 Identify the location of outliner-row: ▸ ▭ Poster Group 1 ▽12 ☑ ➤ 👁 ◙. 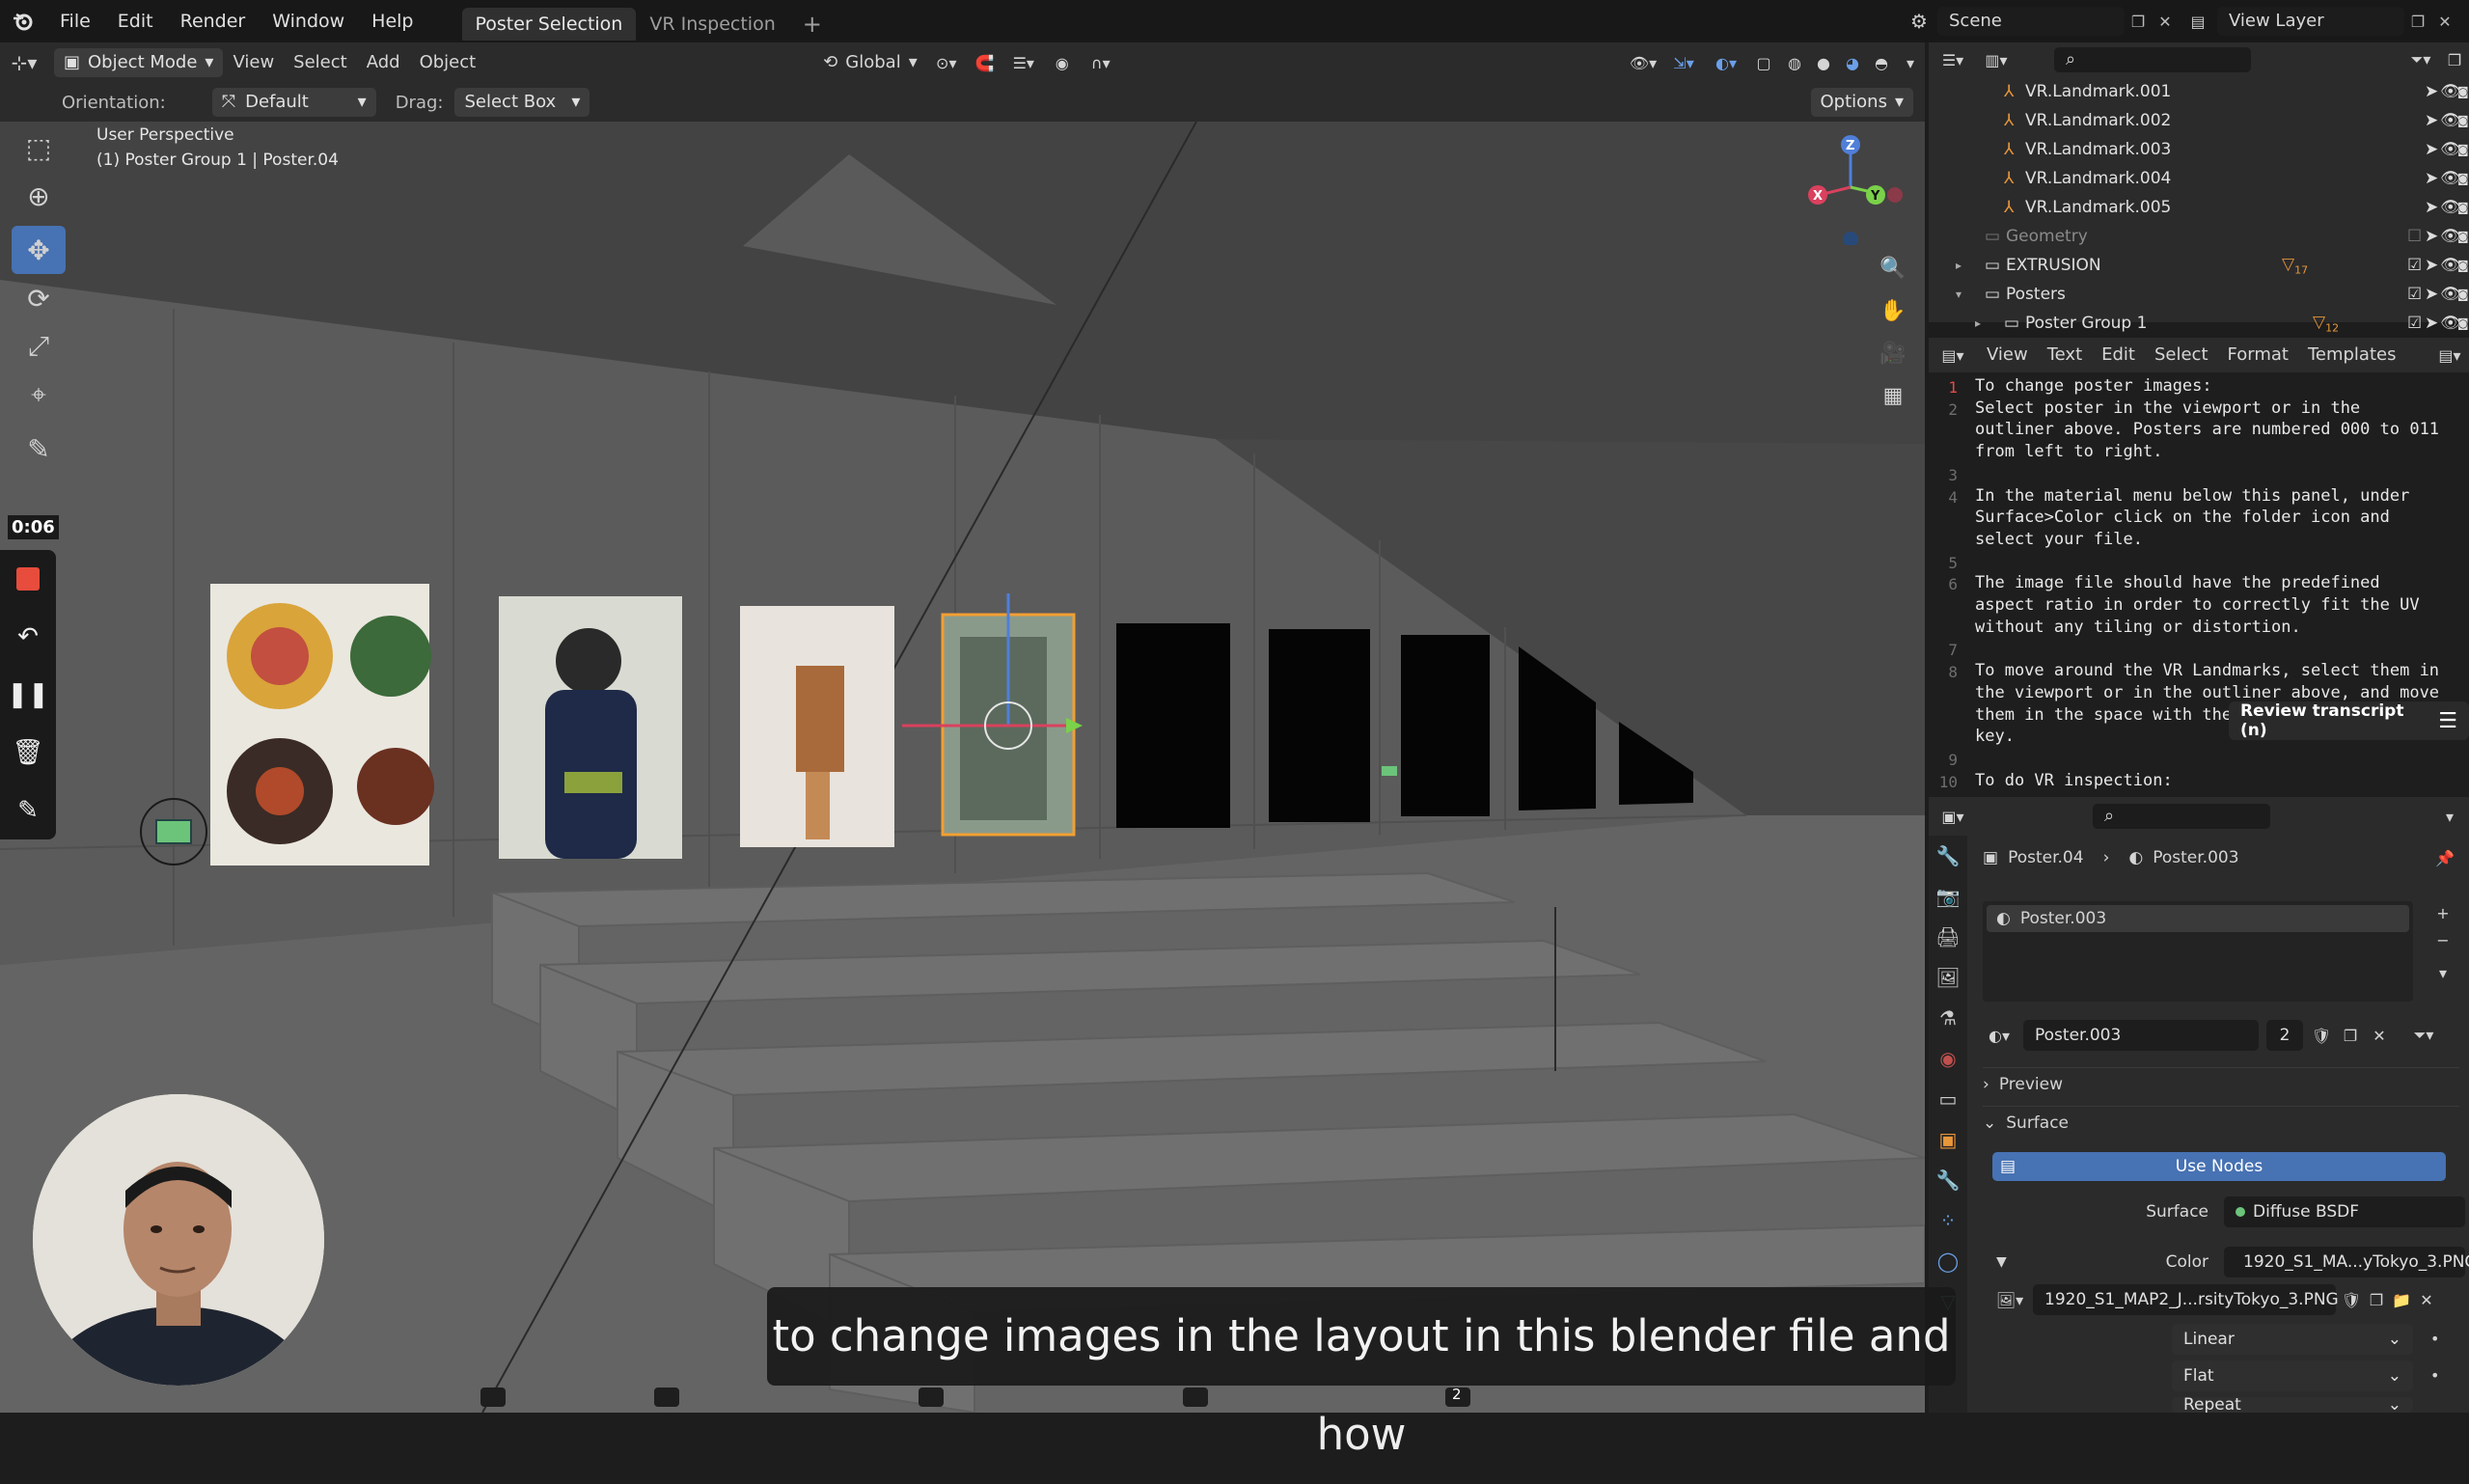
(2199, 323).